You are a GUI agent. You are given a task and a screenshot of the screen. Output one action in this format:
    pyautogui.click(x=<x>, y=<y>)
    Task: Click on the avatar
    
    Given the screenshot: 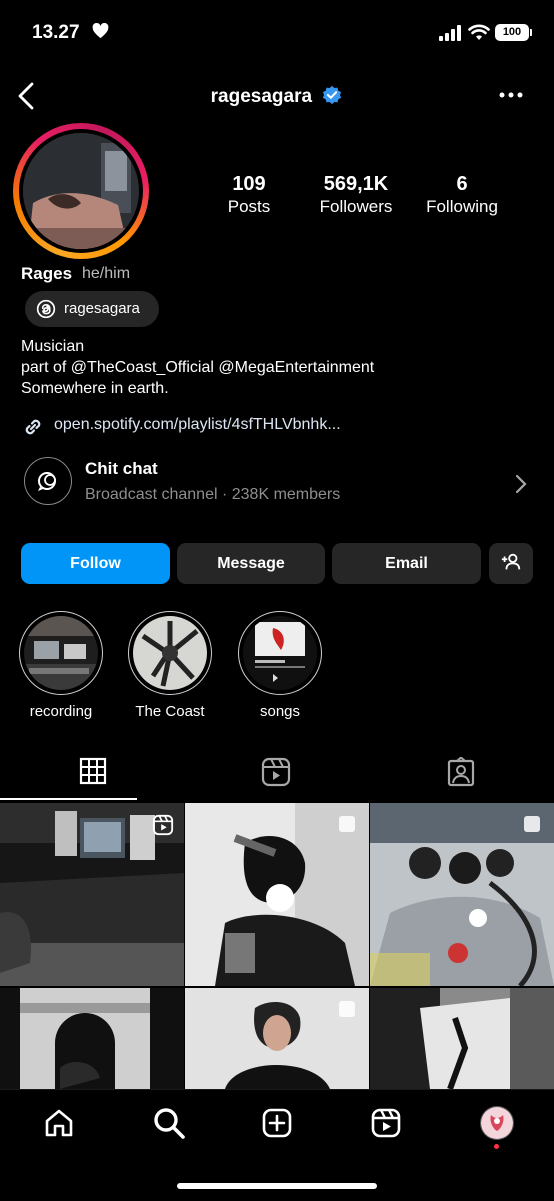 What is the action you would take?
    pyautogui.click(x=81, y=191)
    